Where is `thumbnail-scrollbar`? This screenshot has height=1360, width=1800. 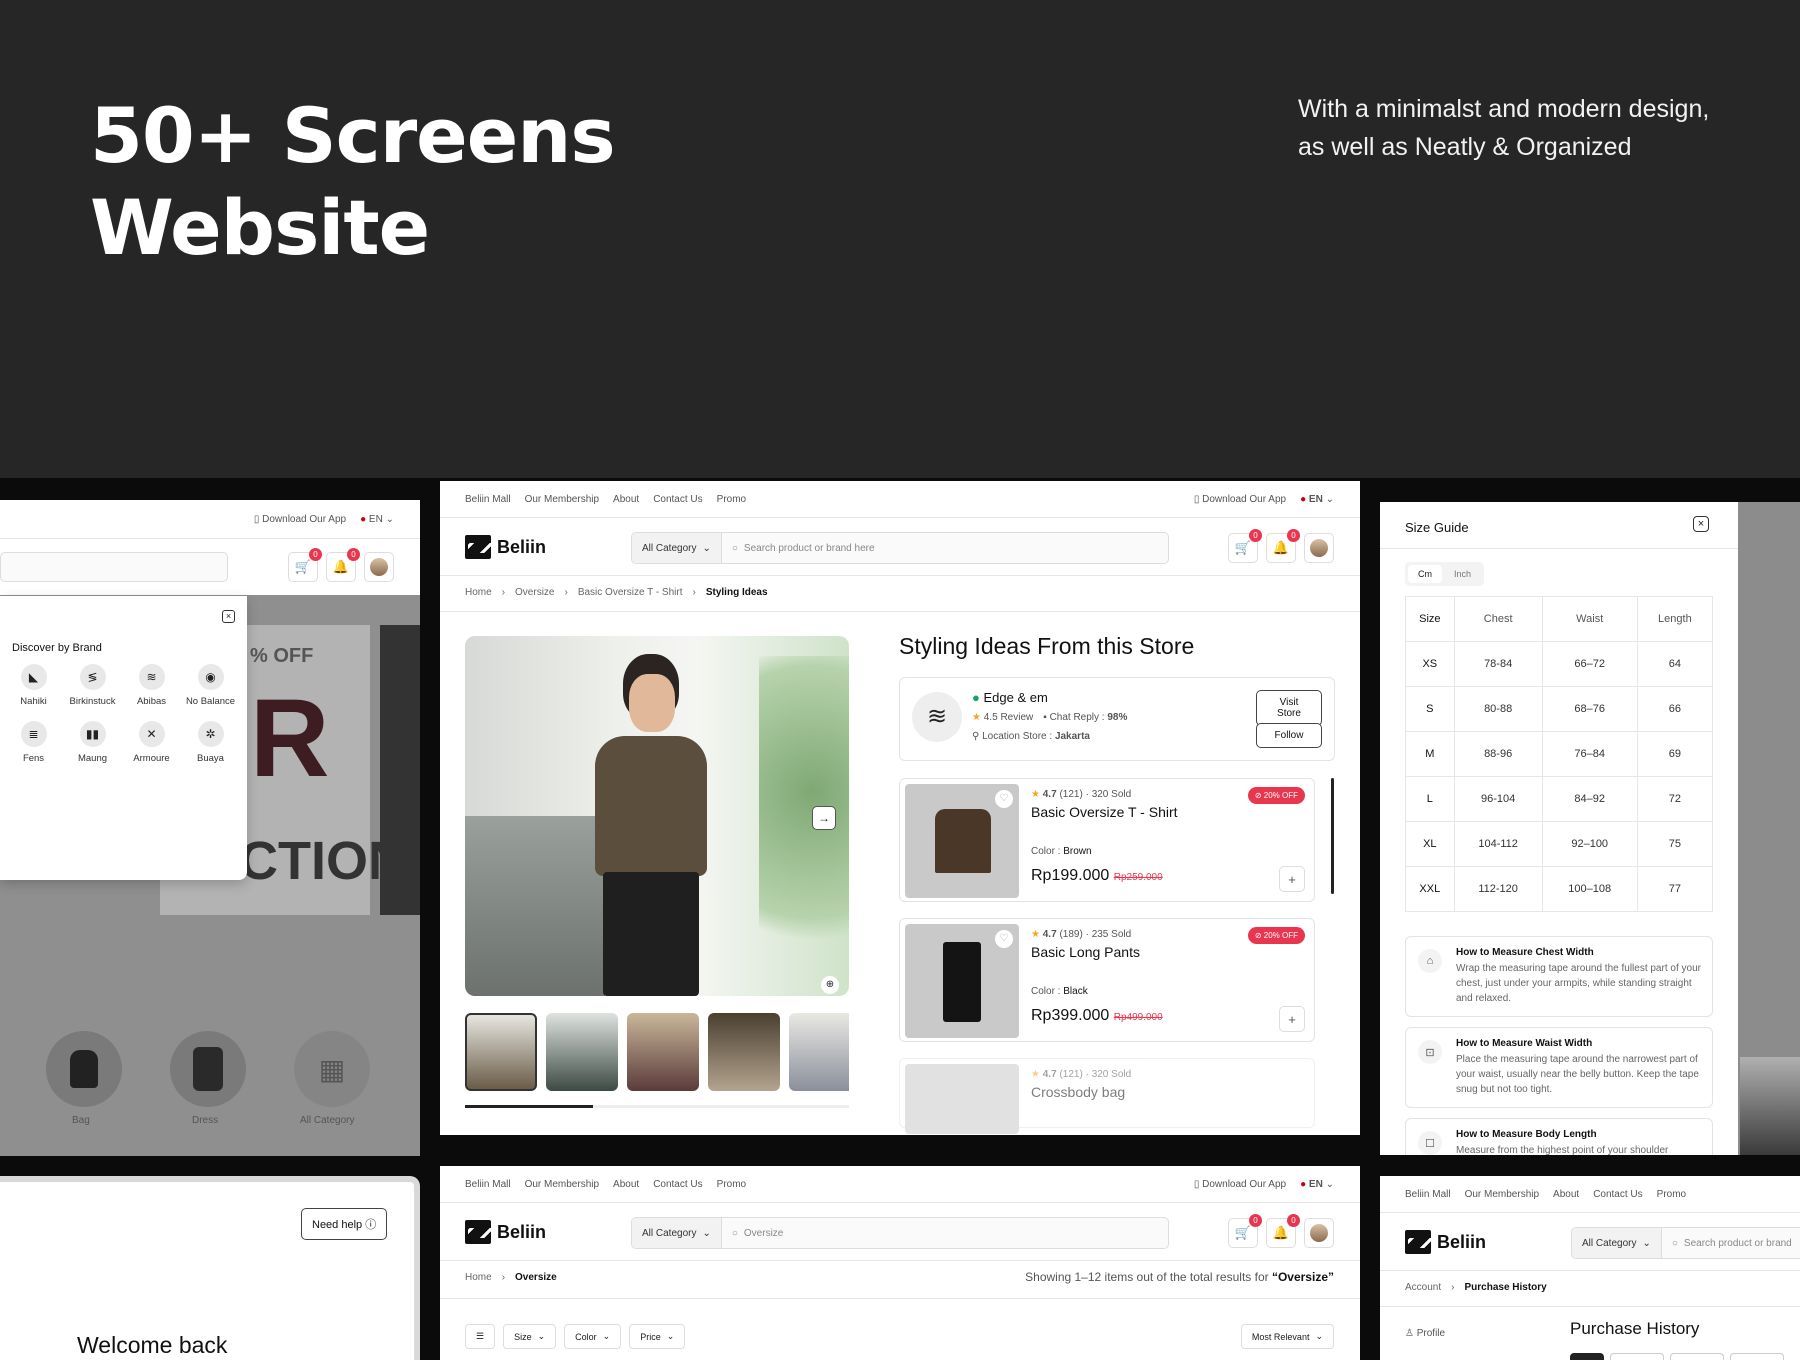
thumbnail-scrollbar is located at coordinates (657, 1106).